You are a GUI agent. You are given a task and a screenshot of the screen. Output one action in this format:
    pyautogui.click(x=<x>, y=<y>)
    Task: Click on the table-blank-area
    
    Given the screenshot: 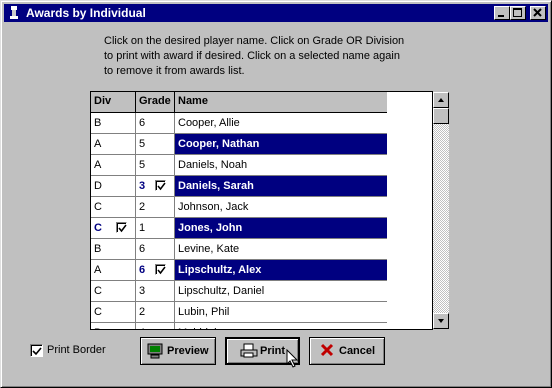 What is the action you would take?
    pyautogui.click(x=409, y=210)
    